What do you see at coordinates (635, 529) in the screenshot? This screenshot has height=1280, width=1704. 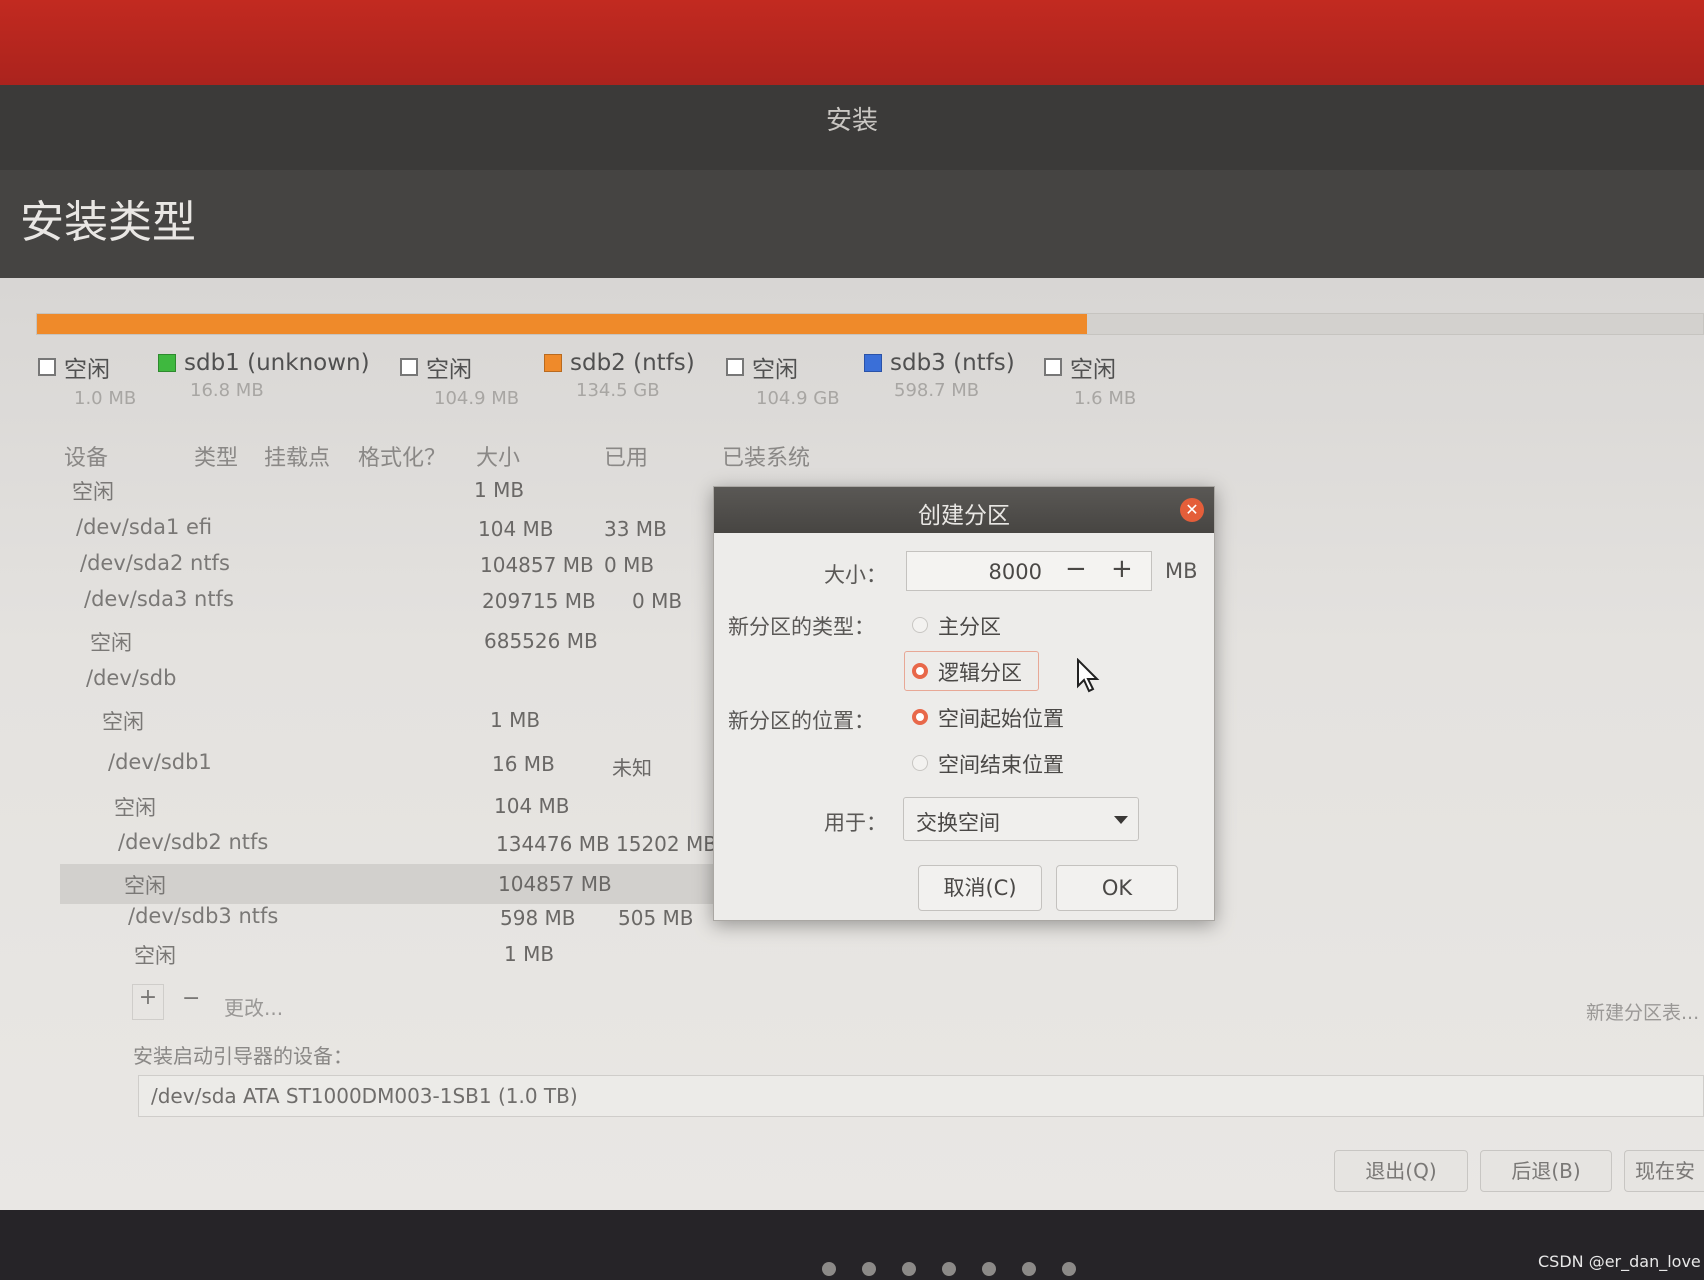 I see `row-used: 33 MB` at bounding box center [635, 529].